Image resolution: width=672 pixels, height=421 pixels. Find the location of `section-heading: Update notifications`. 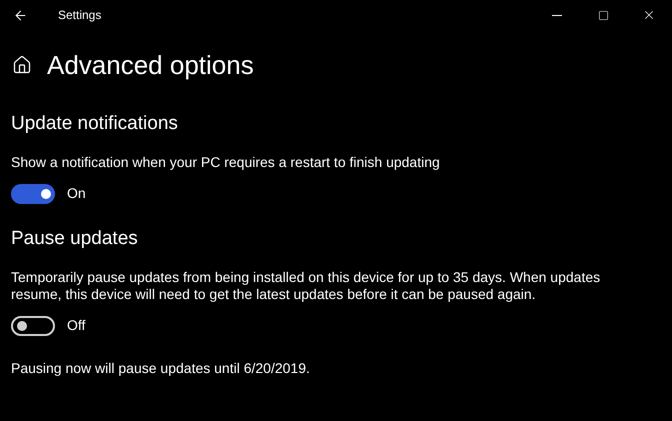

section-heading: Update notifications is located at coordinates (95, 124).